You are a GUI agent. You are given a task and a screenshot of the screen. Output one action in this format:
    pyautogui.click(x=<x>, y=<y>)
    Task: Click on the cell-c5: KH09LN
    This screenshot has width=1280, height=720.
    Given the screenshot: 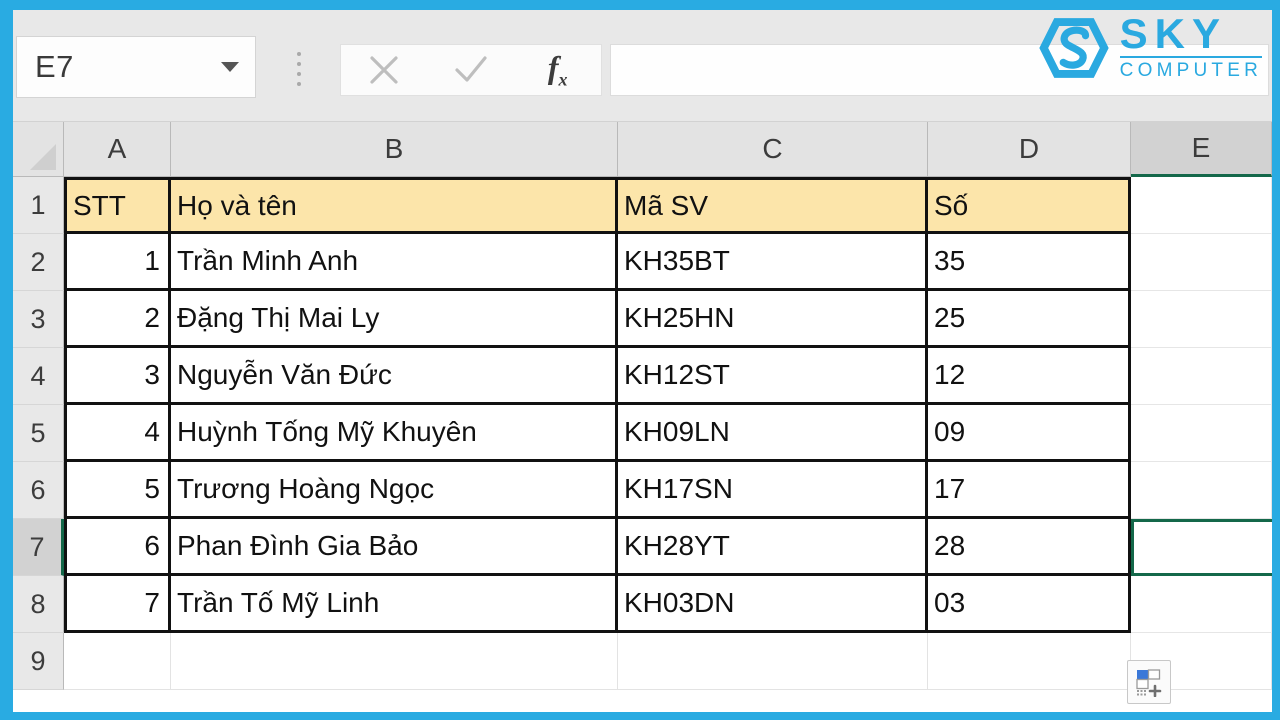 What is the action you would take?
    pyautogui.click(x=773, y=433)
    